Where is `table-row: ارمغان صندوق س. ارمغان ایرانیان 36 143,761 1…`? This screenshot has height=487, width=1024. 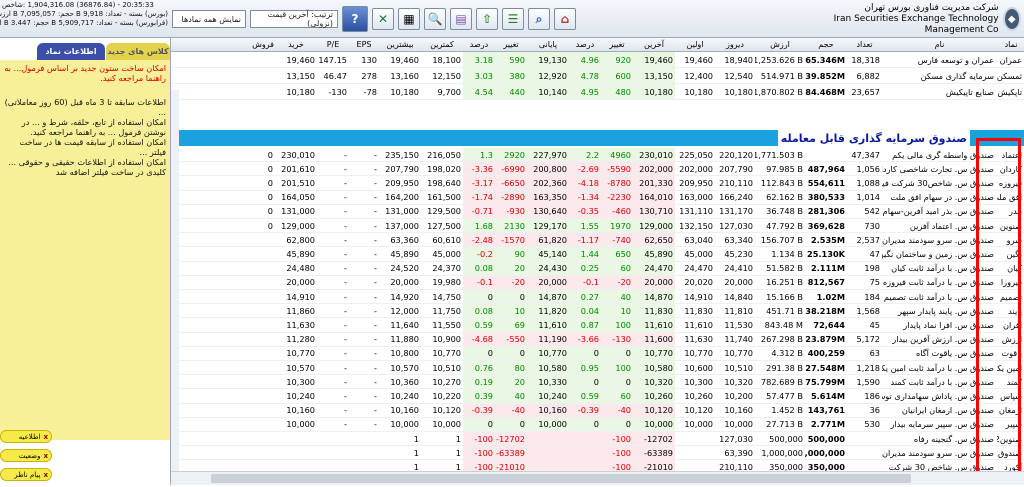 table-row: ارمغان صندوق س. ارمغان ایرانیان 36 143,761 1… is located at coordinates (597, 410).